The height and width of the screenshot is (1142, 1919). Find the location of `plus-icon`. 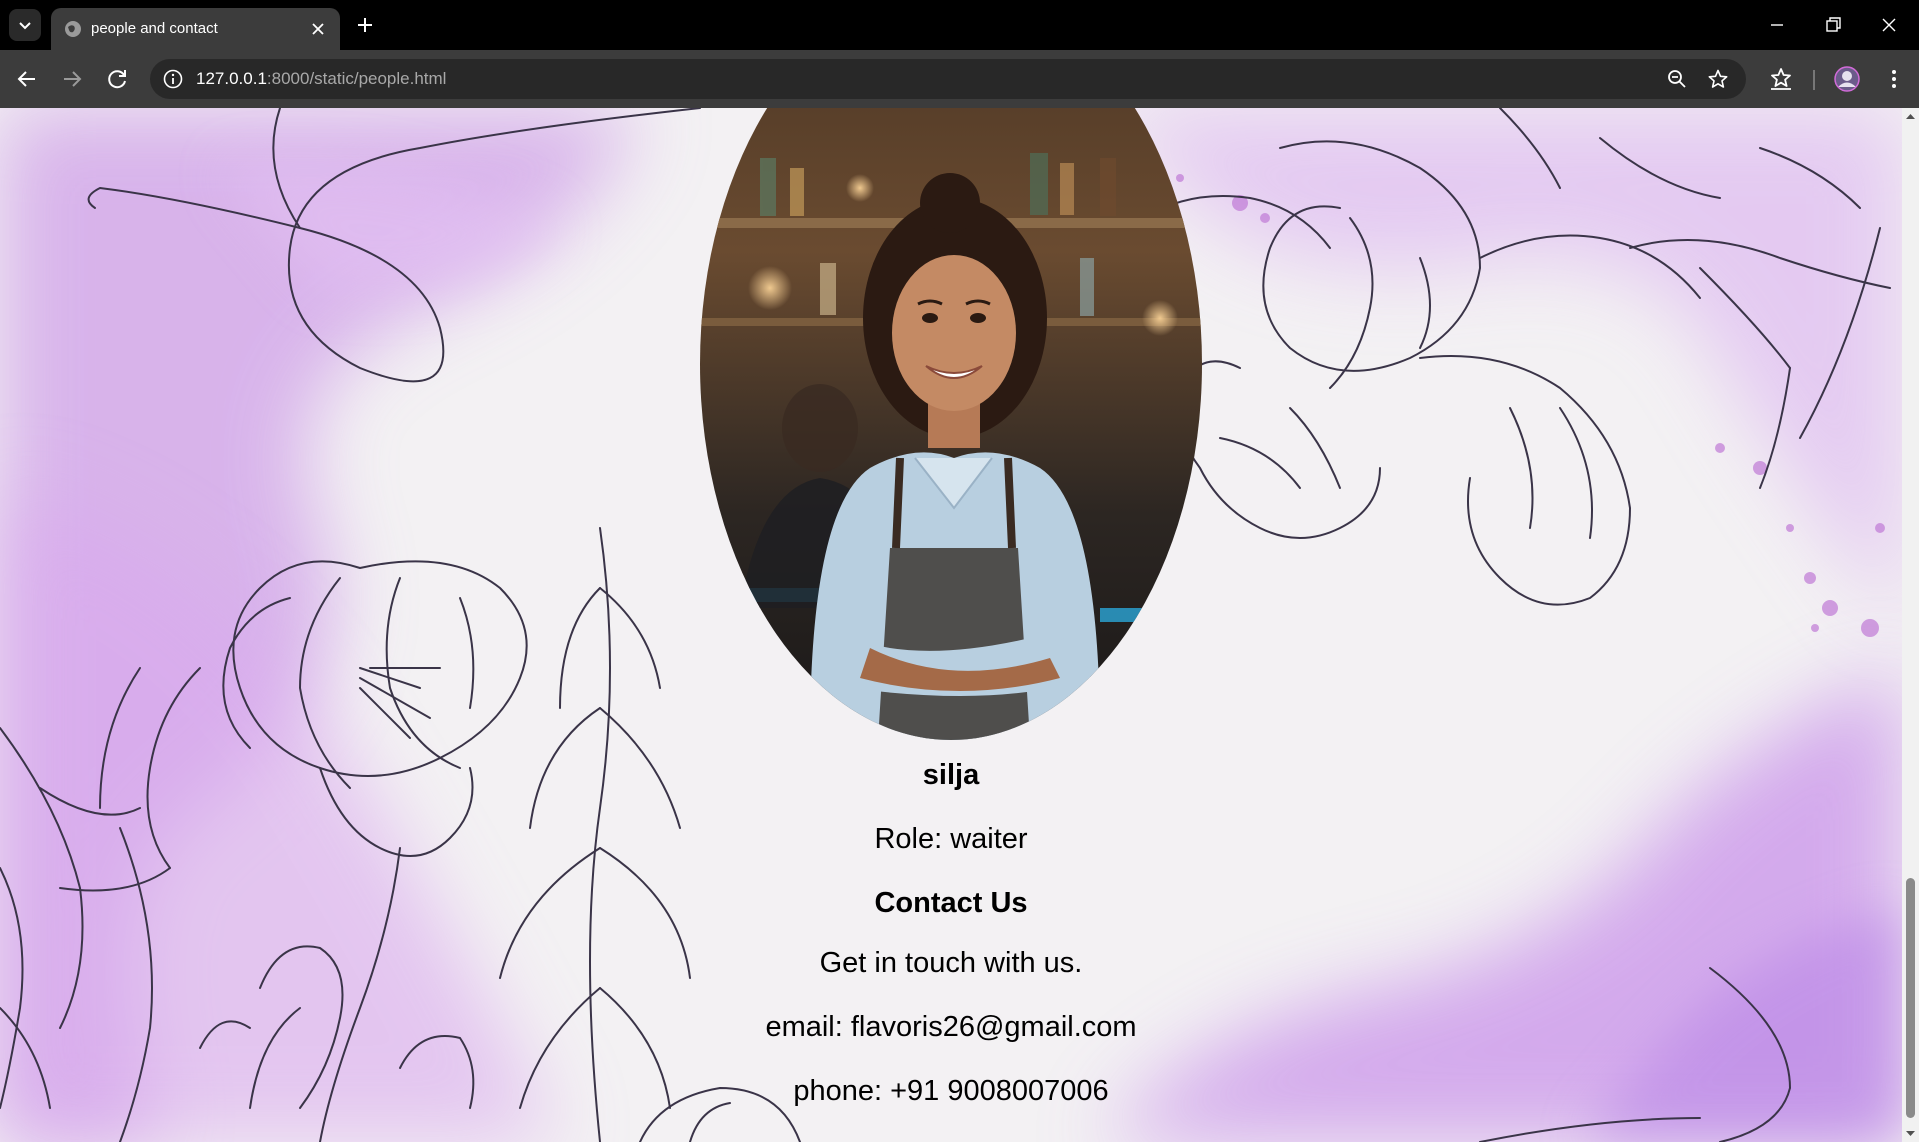

plus-icon is located at coordinates (365, 25).